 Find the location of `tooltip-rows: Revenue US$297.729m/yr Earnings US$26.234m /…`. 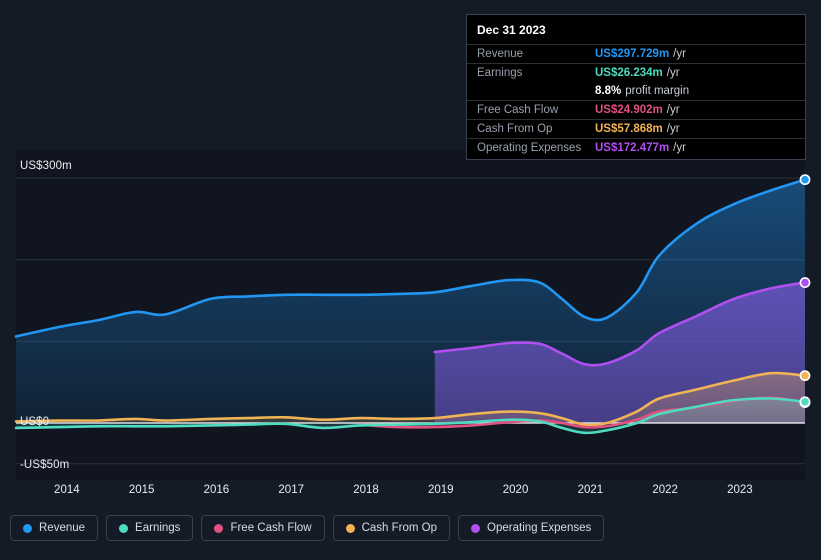

tooltip-rows: Revenue US$297.729m/yr Earnings US$26.234m /… is located at coordinates (636, 100).